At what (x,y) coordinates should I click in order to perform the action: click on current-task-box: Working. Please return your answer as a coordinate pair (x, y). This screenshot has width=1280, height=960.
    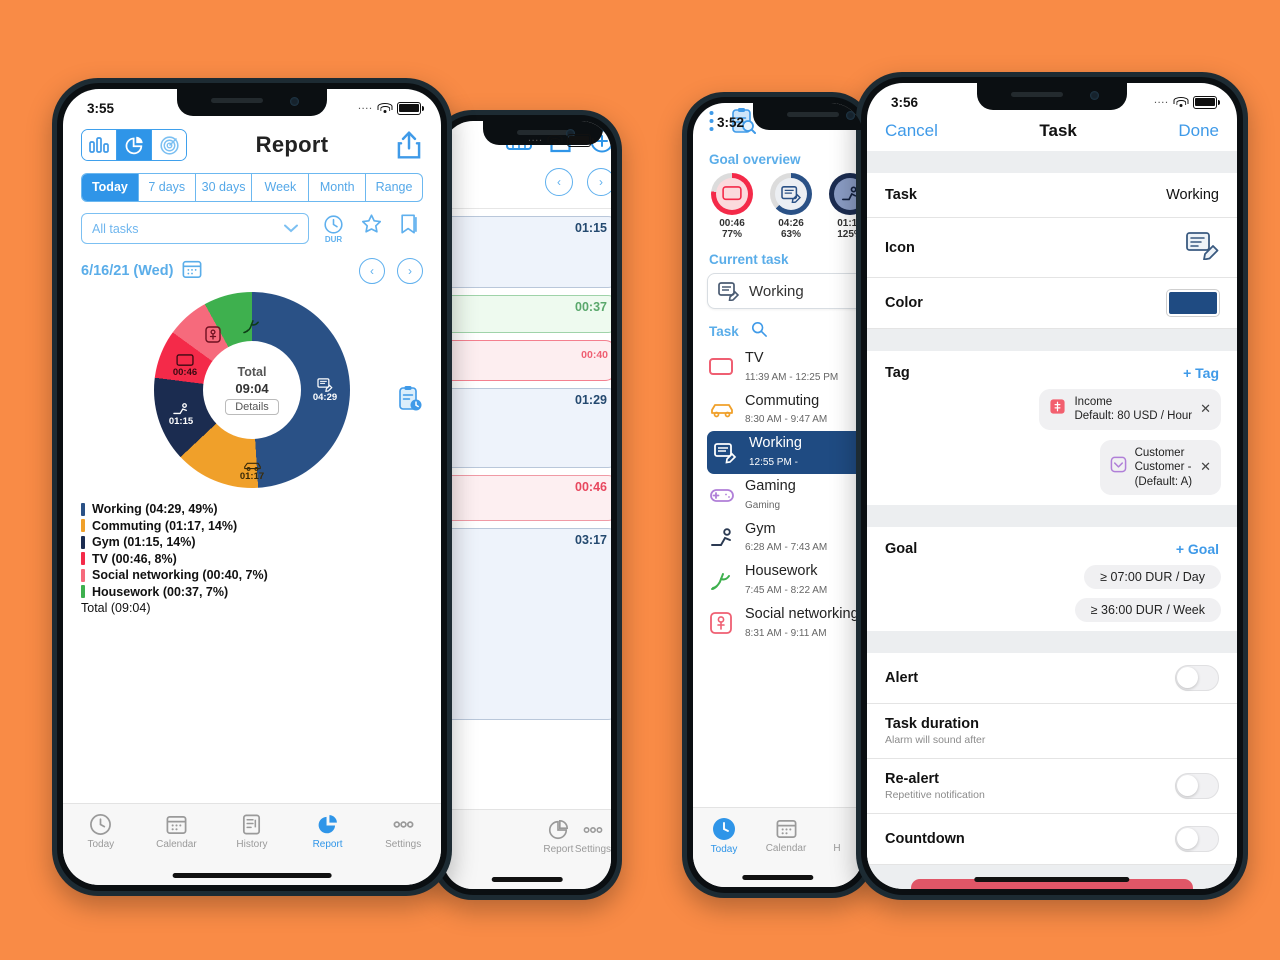
    Looking at the image, I should click on (785, 291).